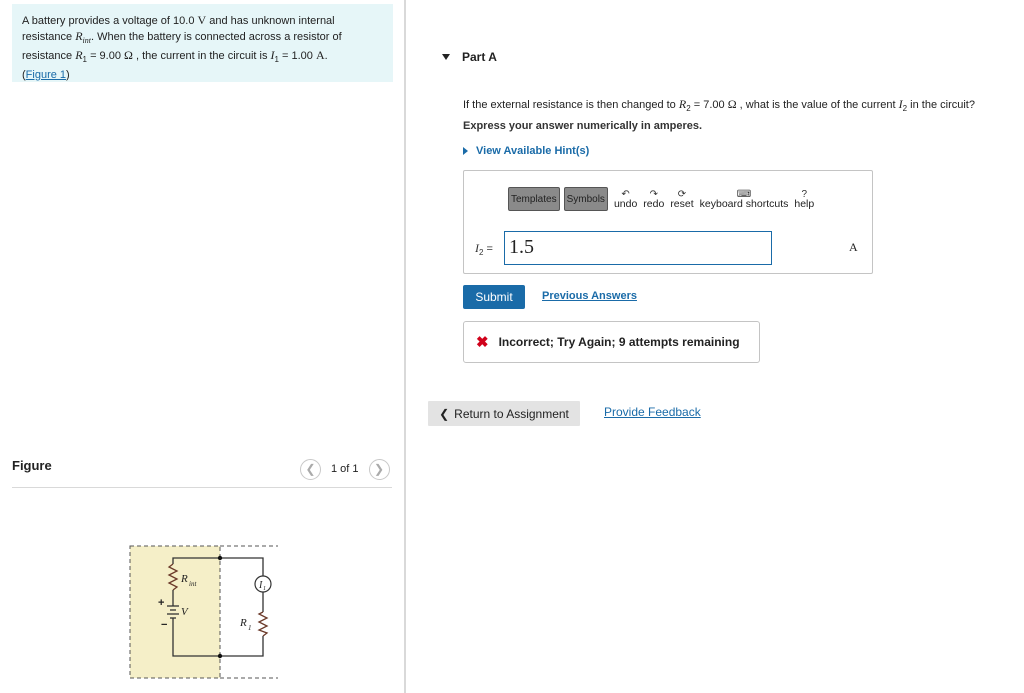  I want to click on help-icon: ?, so click(804, 194).